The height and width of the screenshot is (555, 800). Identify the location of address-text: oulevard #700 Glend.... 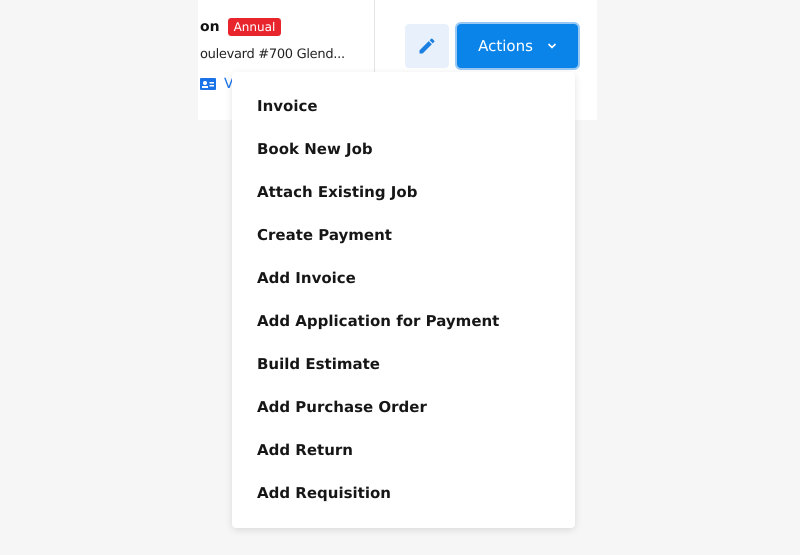
(273, 54).